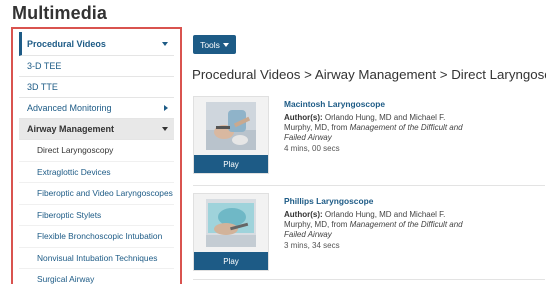 The width and height of the screenshot is (546, 284). Describe the element at coordinates (96, 258) in the screenshot. I see `subitem-nonvisual-intubation-techniques: Nonvisual Intubation Techniques` at that location.